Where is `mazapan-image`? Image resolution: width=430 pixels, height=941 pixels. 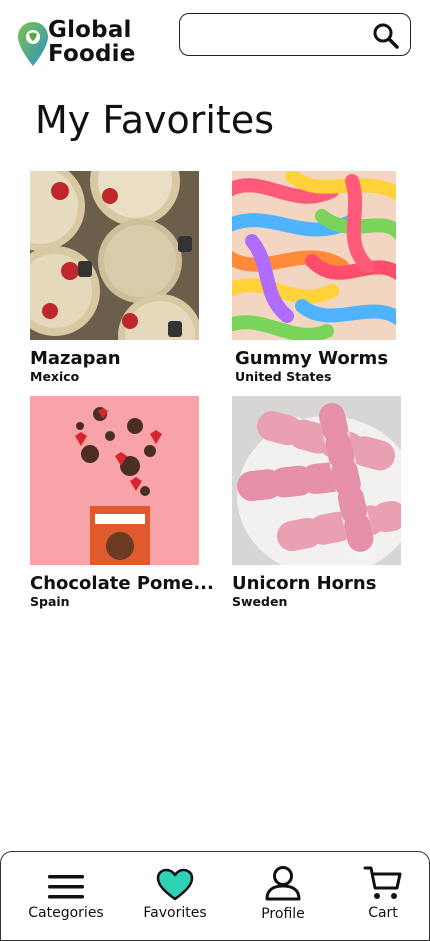
mazapan-image is located at coordinates (114, 255).